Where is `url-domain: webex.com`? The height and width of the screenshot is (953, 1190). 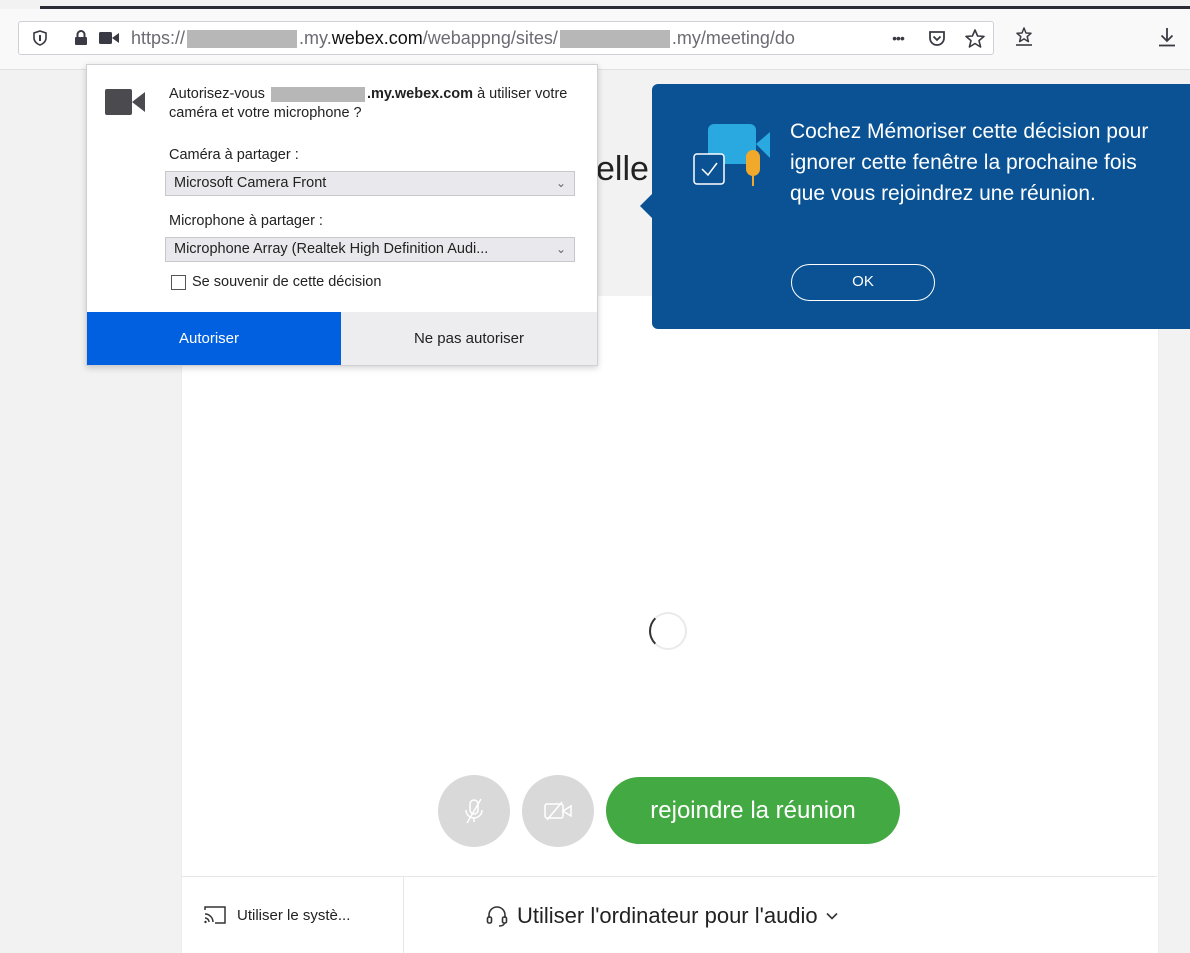
url-domain: webex.com is located at coordinates (377, 38).